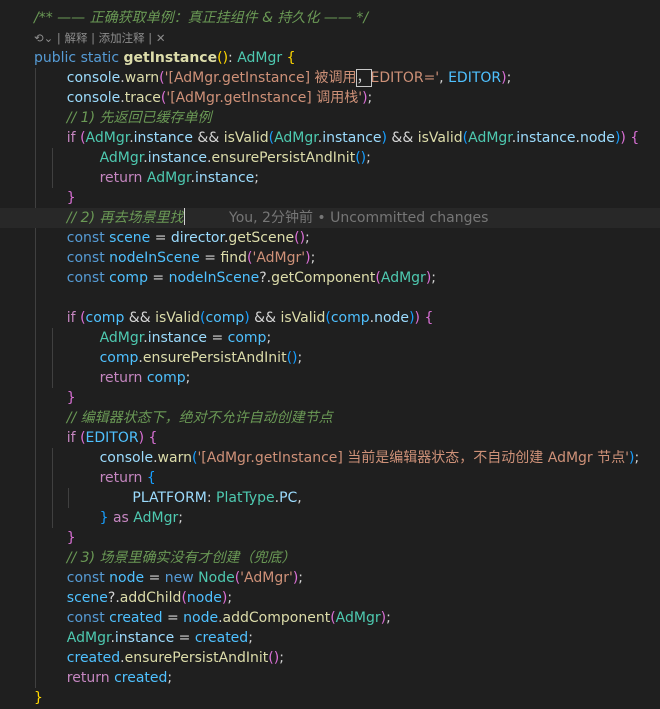  What do you see at coordinates (330, 578) in the screenshot?
I see `code-line: const node = new Node('AdMgr');` at bounding box center [330, 578].